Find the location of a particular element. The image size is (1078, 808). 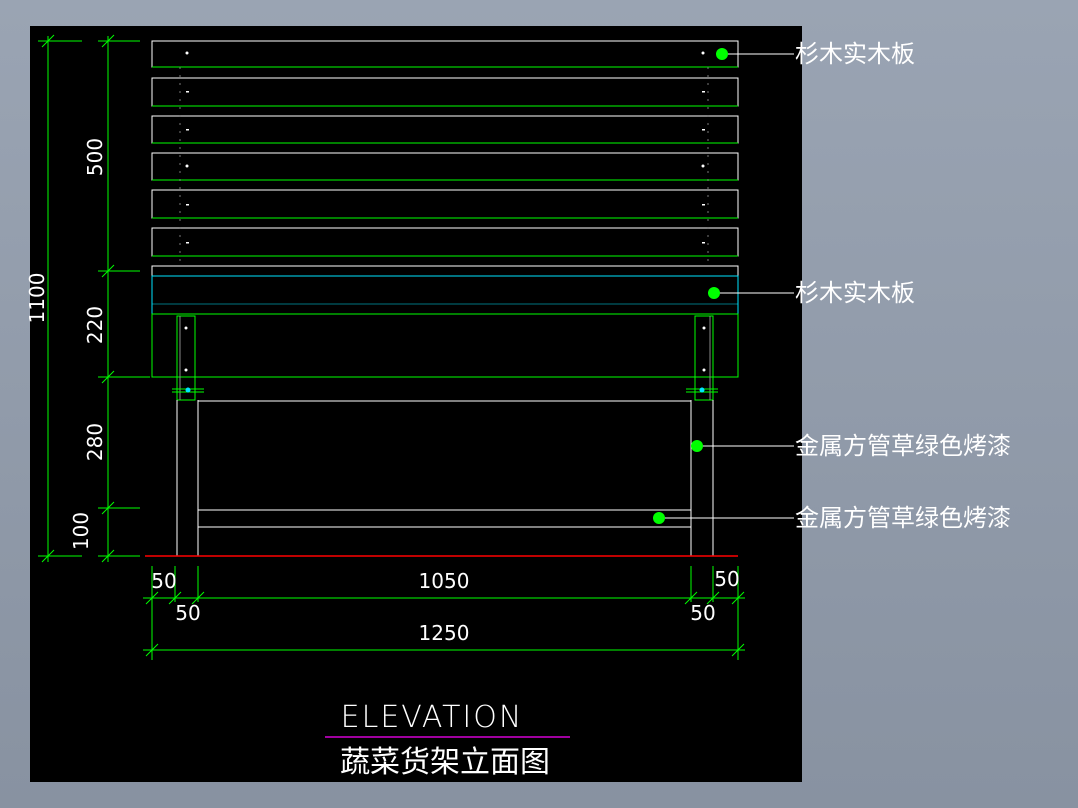

dim-frame-height: 280 is located at coordinates (95, 442).